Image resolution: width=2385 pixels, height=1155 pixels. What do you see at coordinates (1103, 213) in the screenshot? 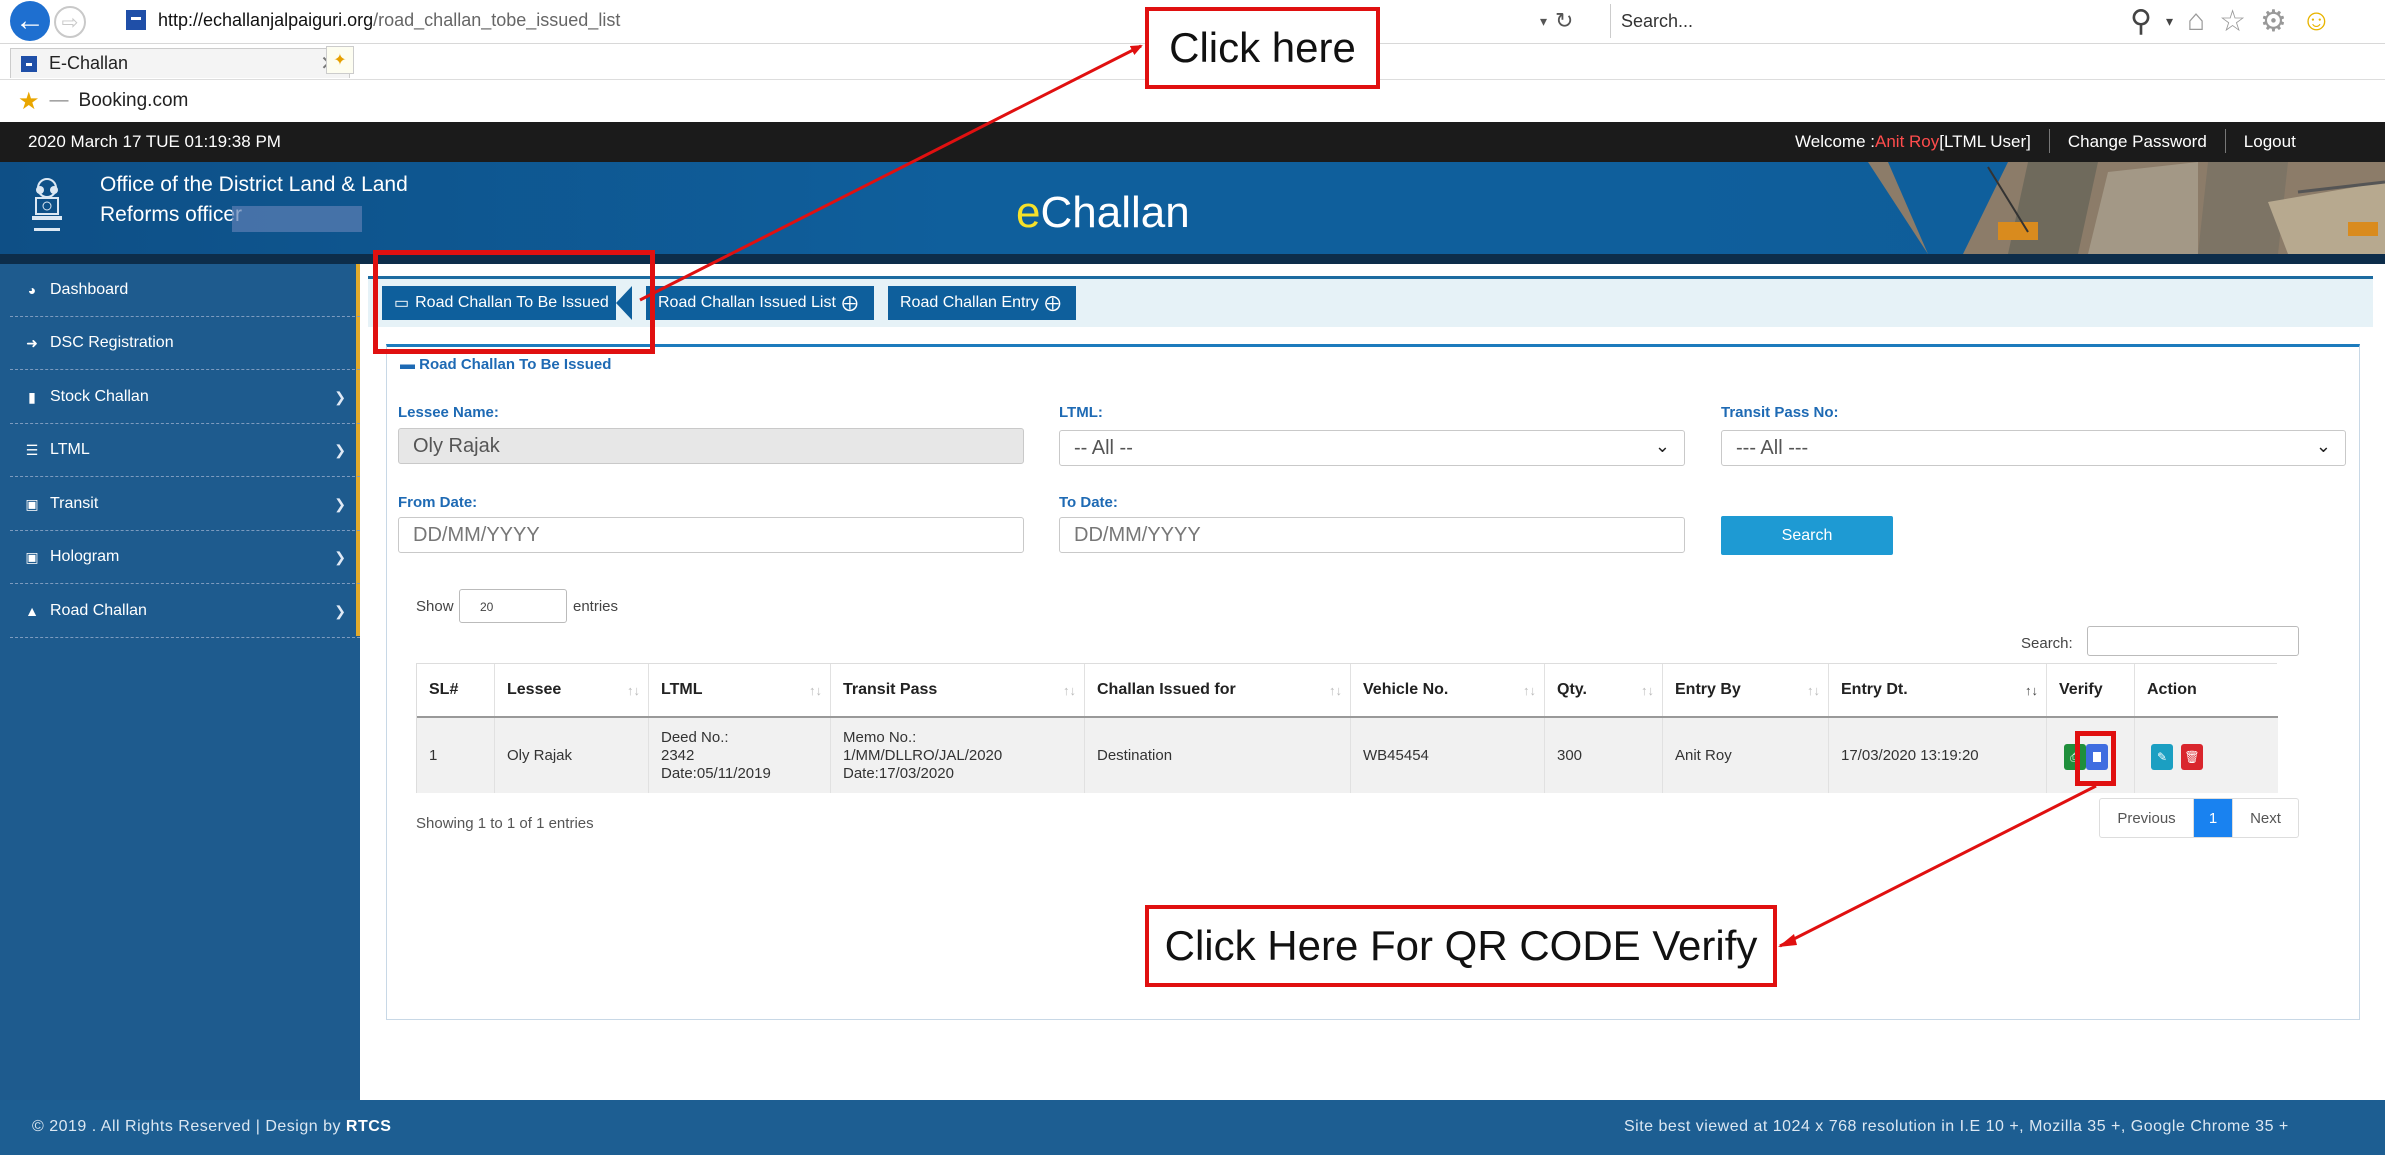
I see `echallan-logo: eChallan` at bounding box center [1103, 213].